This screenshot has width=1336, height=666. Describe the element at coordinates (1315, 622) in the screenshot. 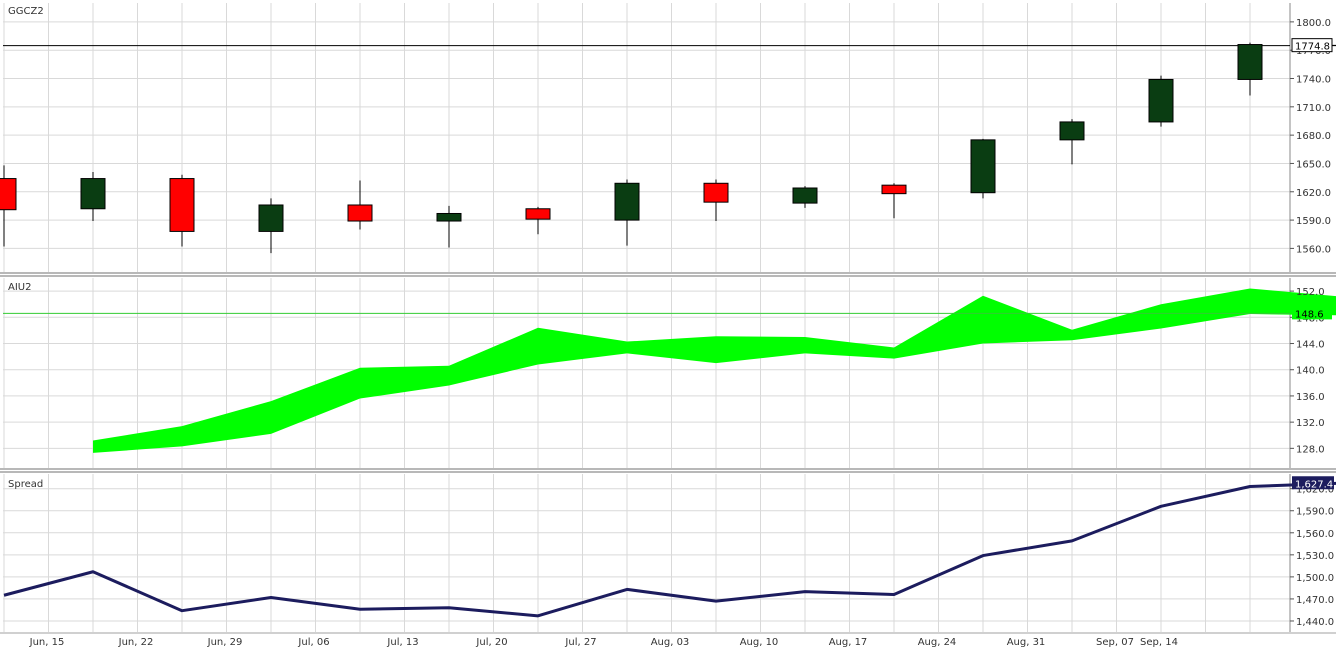

I see `y-tick-label: 1,440.0` at that location.